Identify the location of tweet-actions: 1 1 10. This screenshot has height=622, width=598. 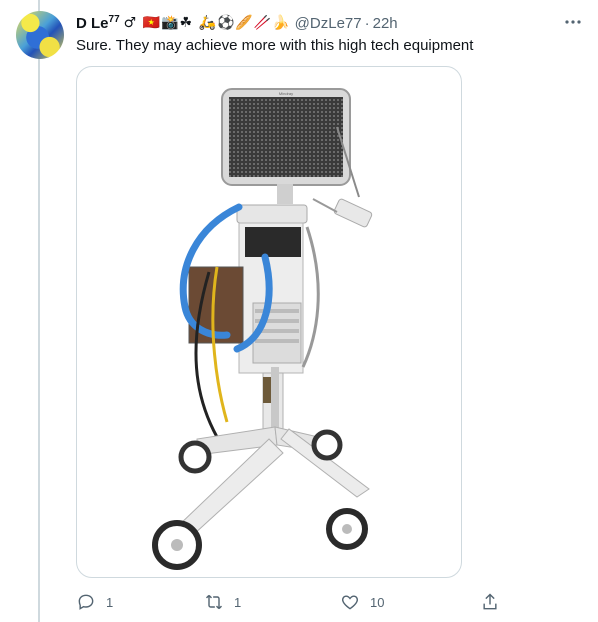
(292, 602).